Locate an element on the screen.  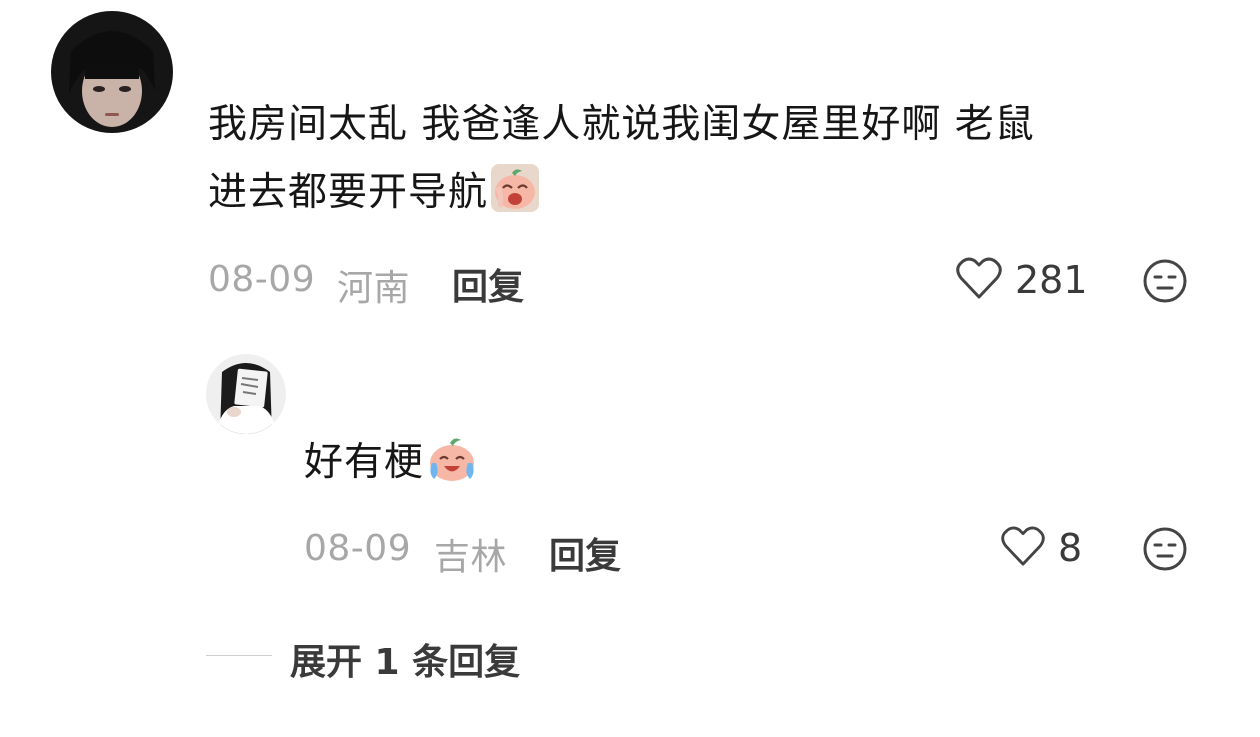
comment-text-line-1: 我房间太乱 我爸逢人就说我闺女屋里好啊 老鼠 is located at coordinates (621, 124).